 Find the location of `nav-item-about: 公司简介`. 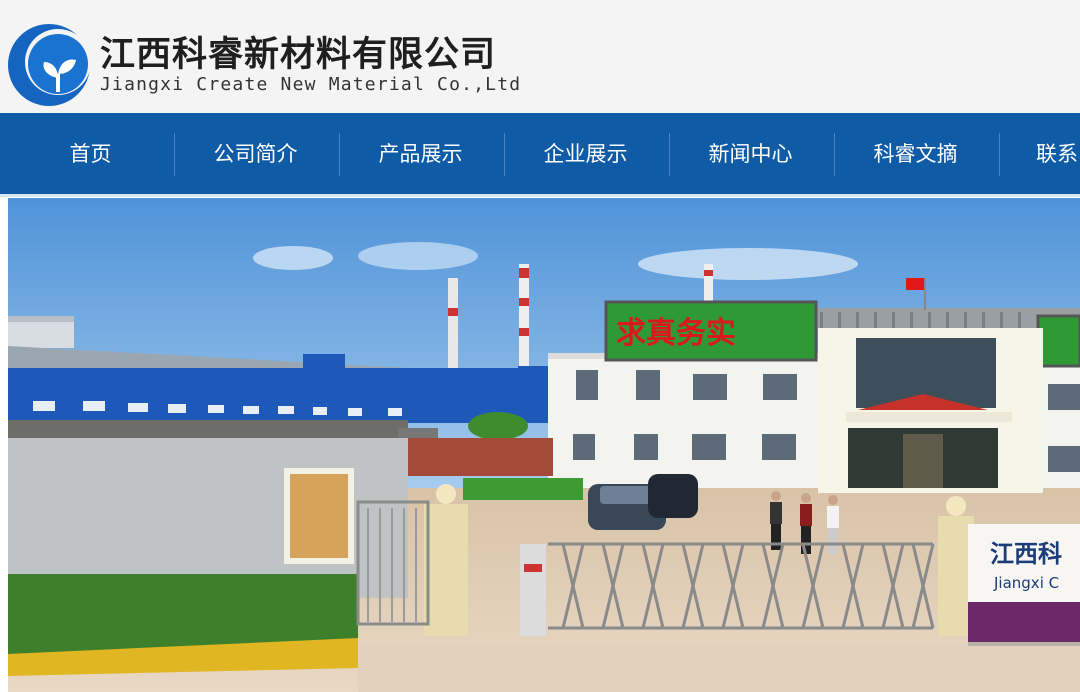

nav-item-about: 公司简介 is located at coordinates (255, 154).